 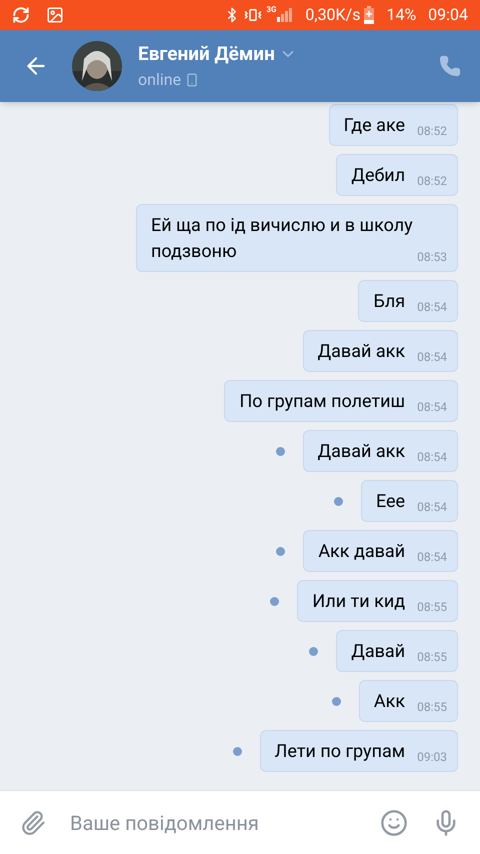 What do you see at coordinates (390, 701) in the screenshot?
I see `message-text: Акк` at bounding box center [390, 701].